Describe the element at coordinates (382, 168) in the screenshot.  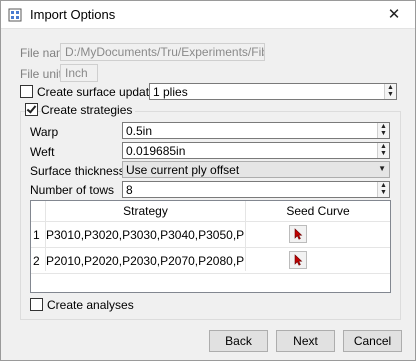
I see `chevron-down-icon: ▼` at that location.